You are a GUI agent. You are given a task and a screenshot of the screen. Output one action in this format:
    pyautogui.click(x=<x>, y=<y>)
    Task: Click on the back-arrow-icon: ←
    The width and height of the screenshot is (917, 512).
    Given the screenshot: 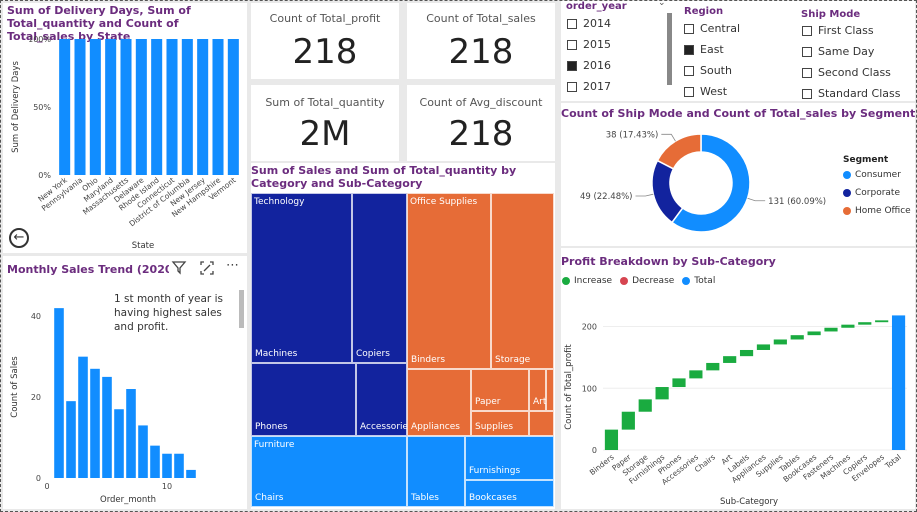 What is the action you would take?
    pyautogui.click(x=19, y=238)
    